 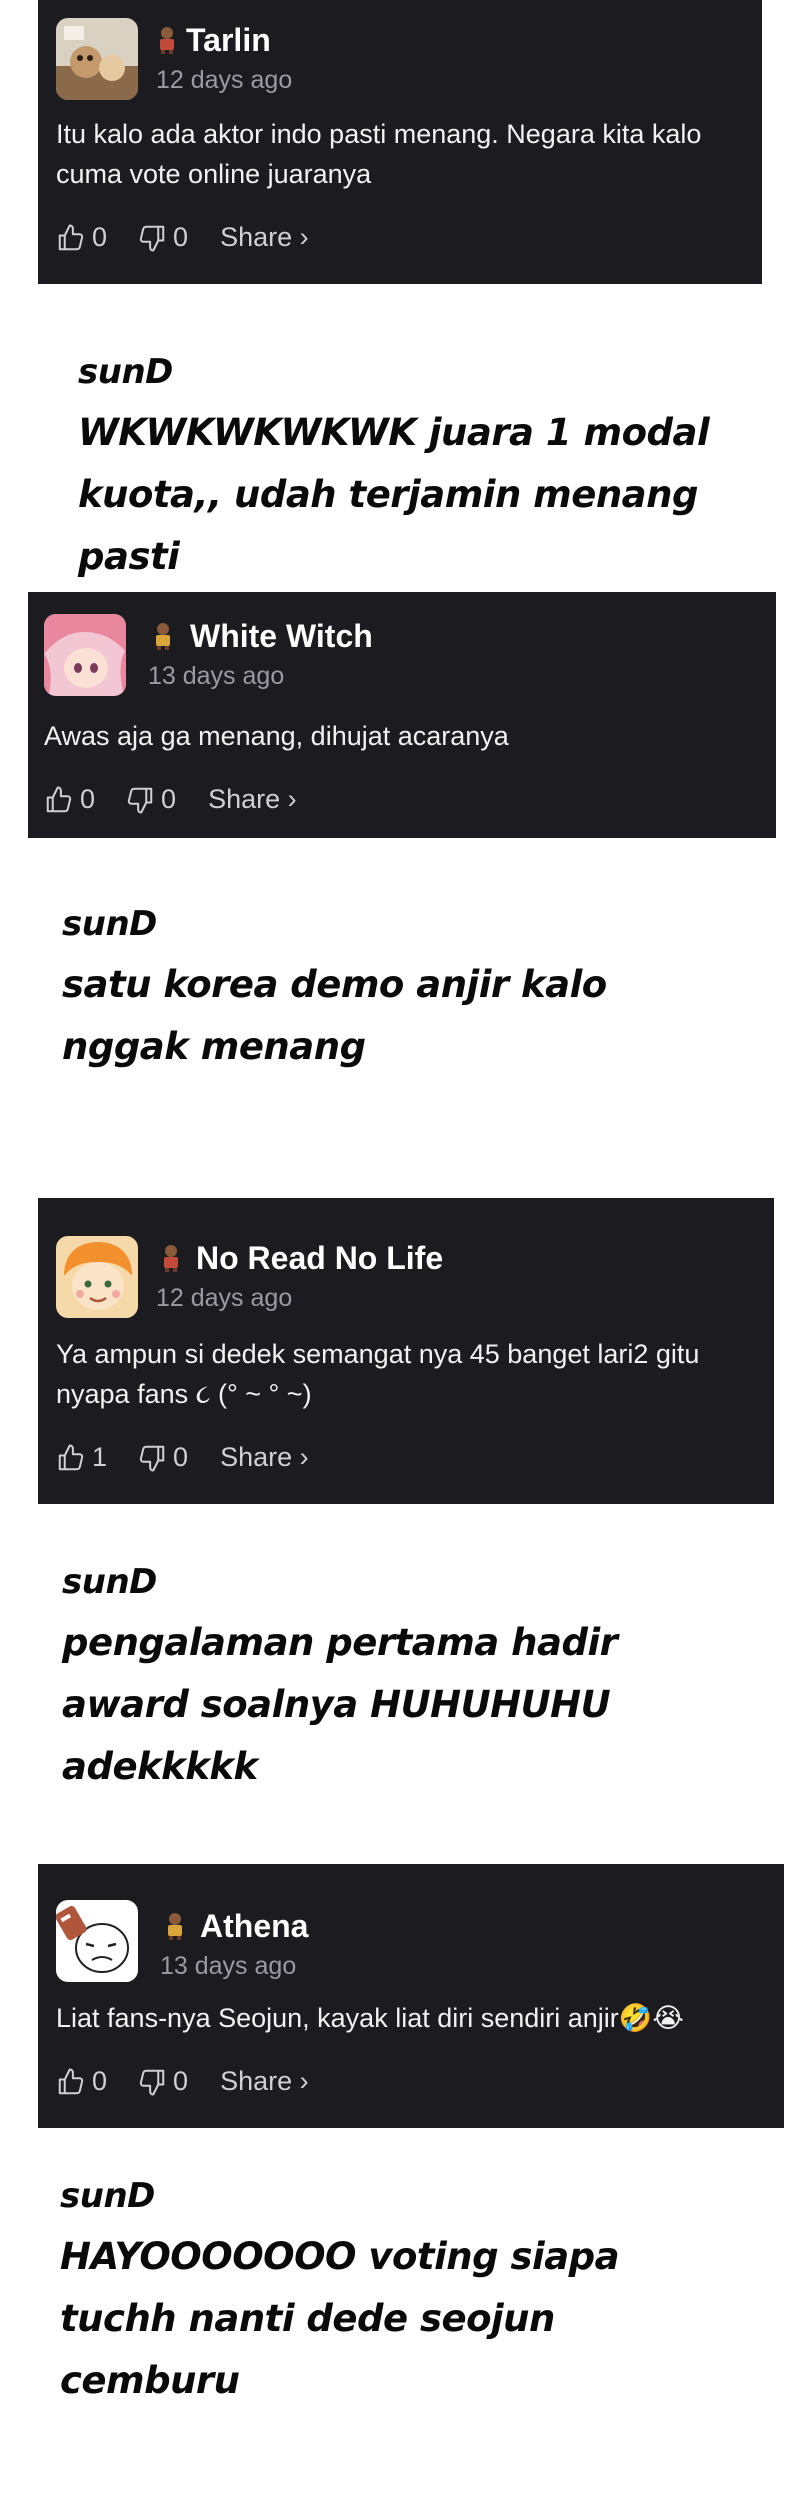 I want to click on reply-text: satu korea demo anjir kalo nggak menang, so click(x=334, y=1015).